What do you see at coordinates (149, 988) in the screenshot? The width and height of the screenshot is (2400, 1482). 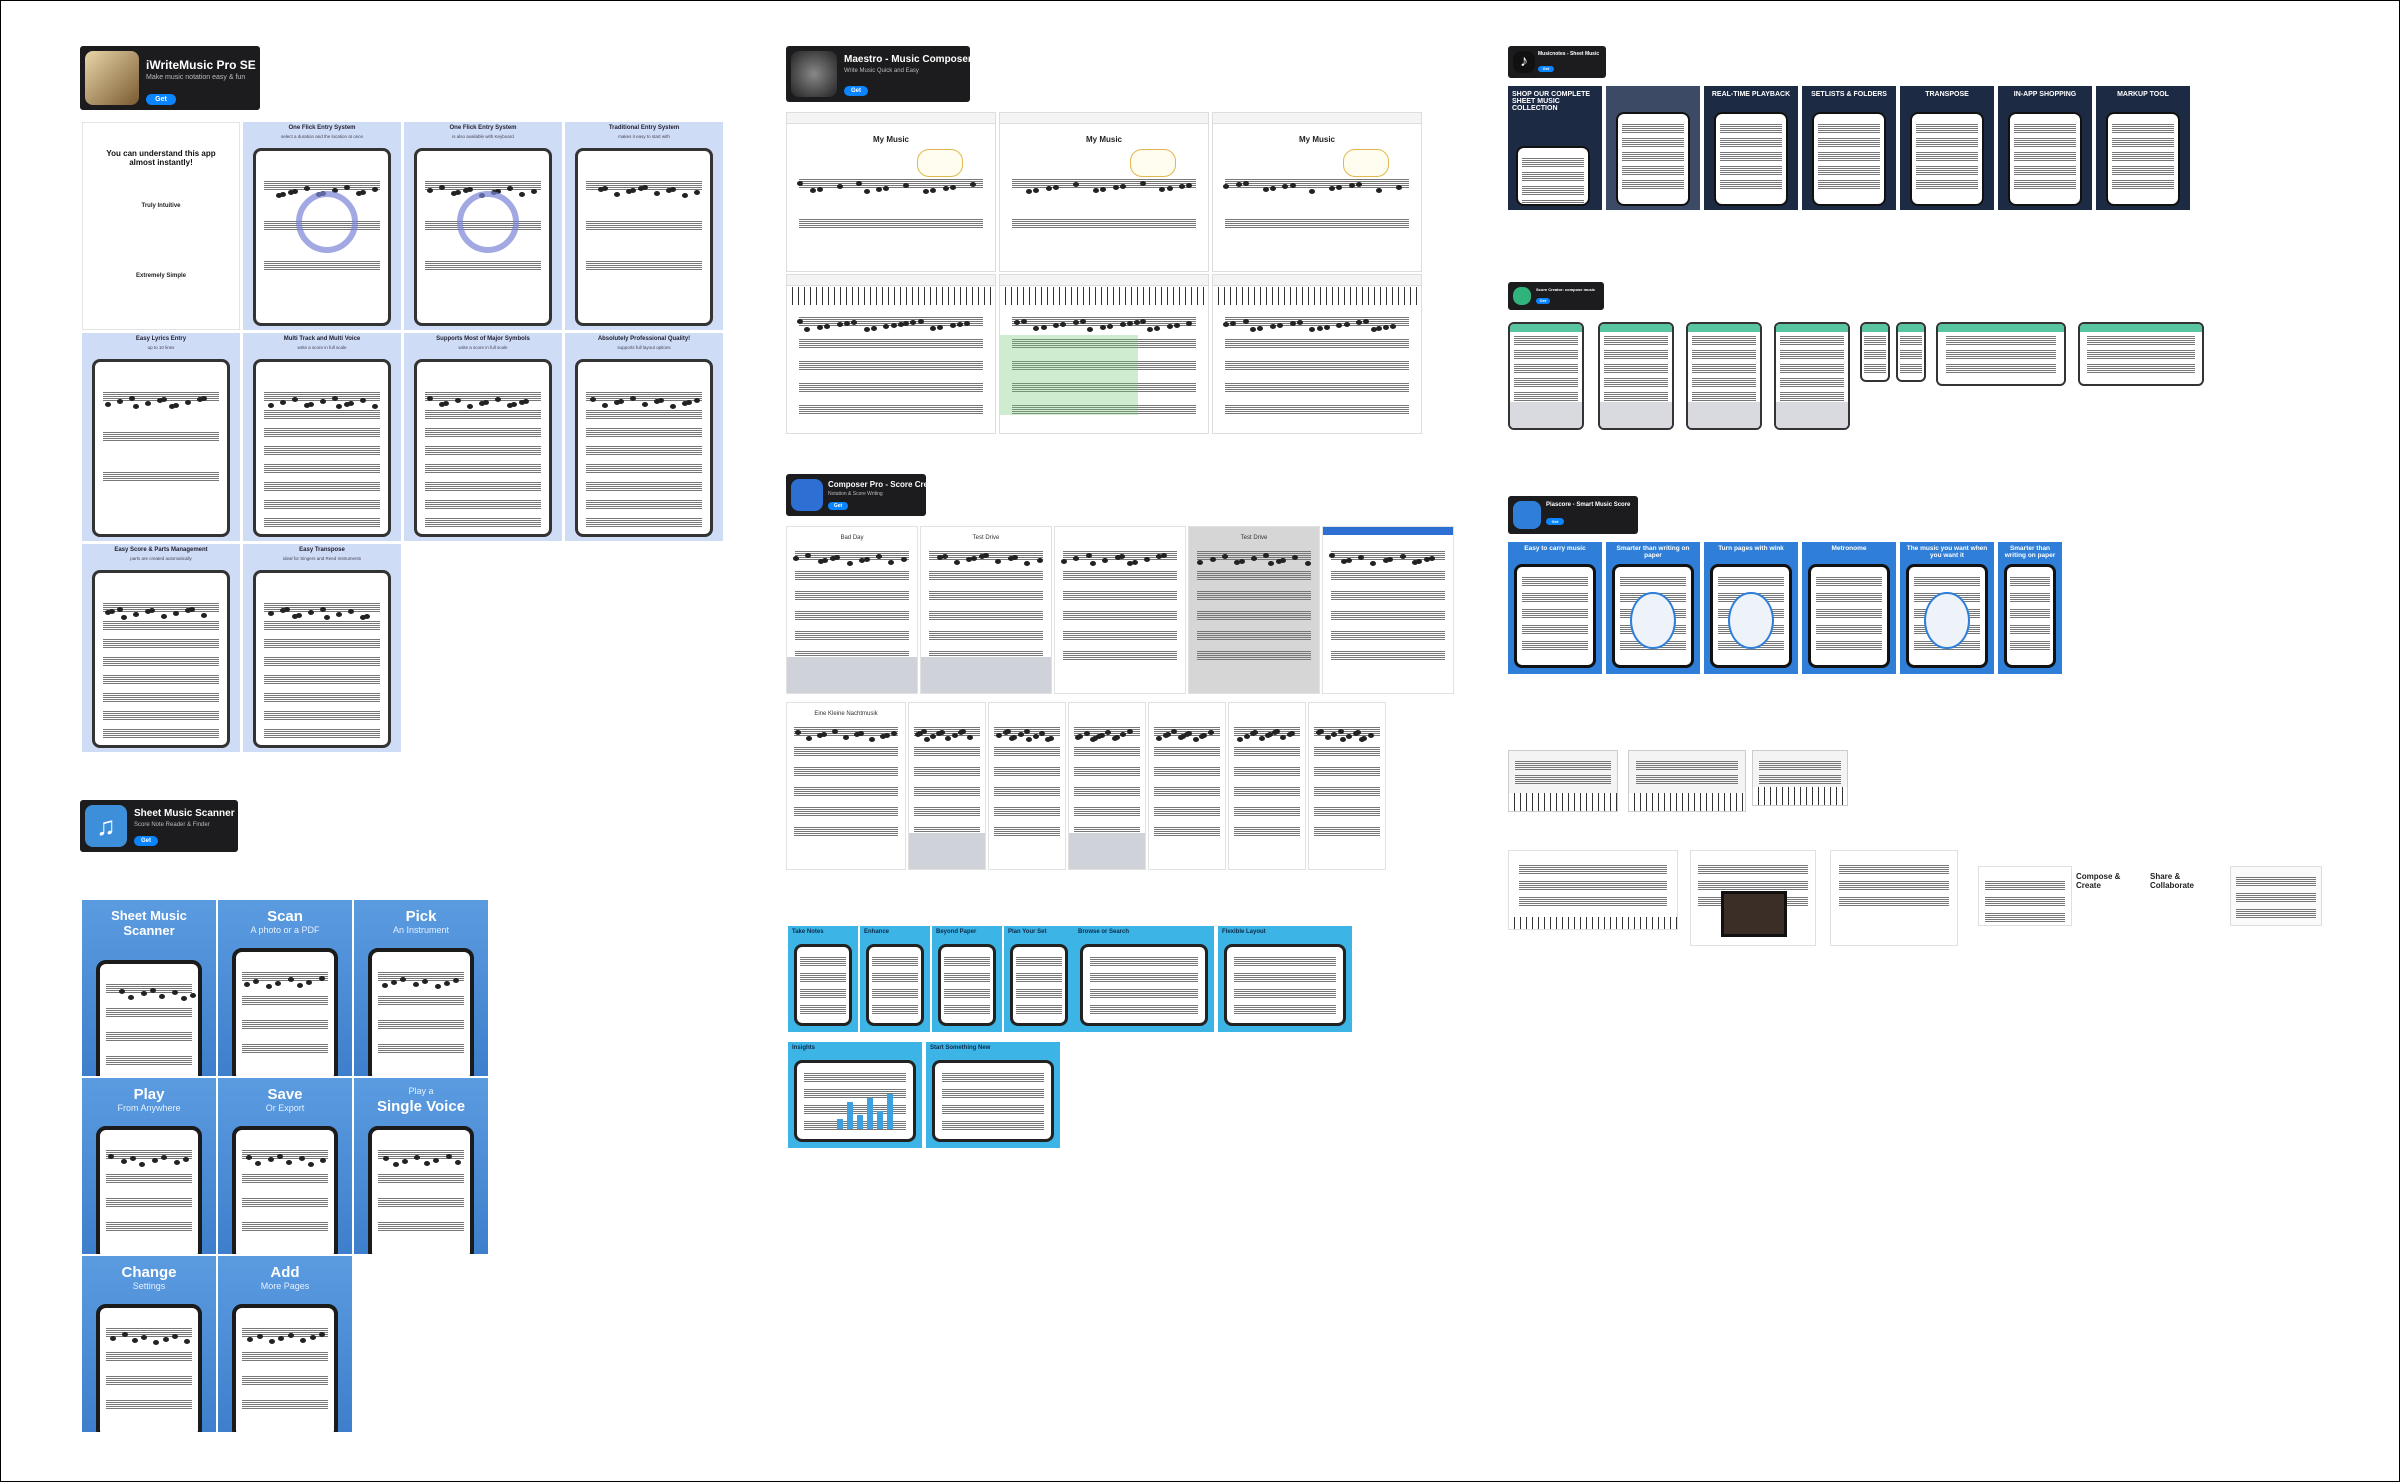 I see `scanner-screenshot-1: Sheet Music Scanner` at bounding box center [149, 988].